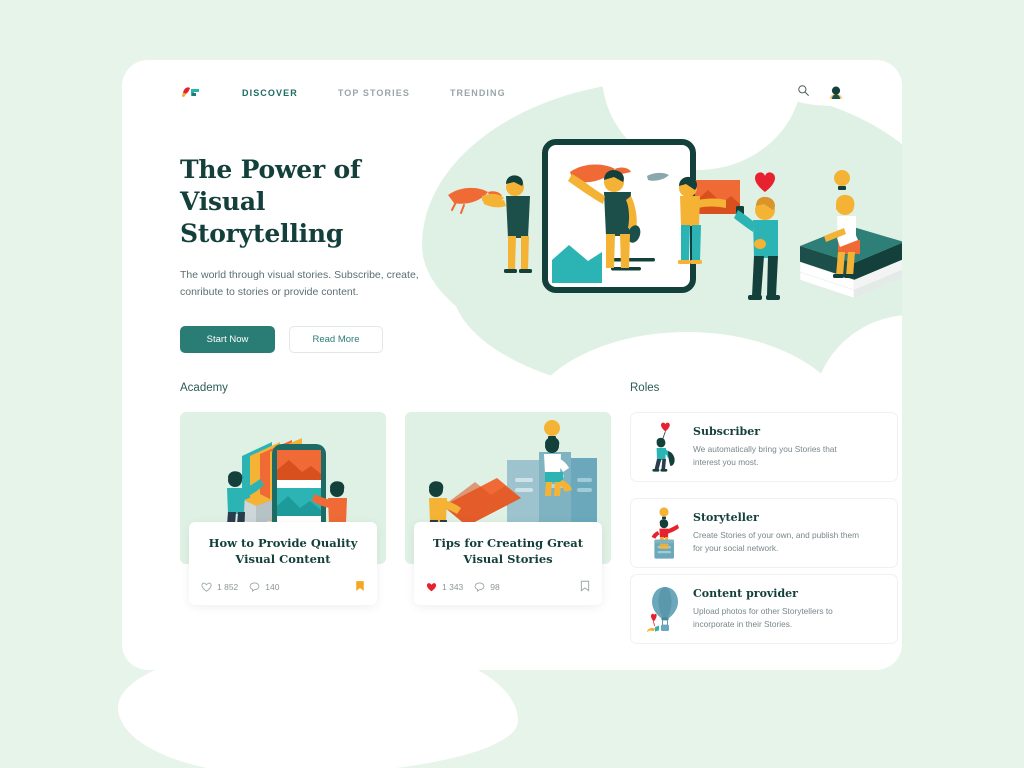 The height and width of the screenshot is (768, 1024). What do you see at coordinates (264, 587) in the screenshot?
I see `comment-stat: 140` at bounding box center [264, 587].